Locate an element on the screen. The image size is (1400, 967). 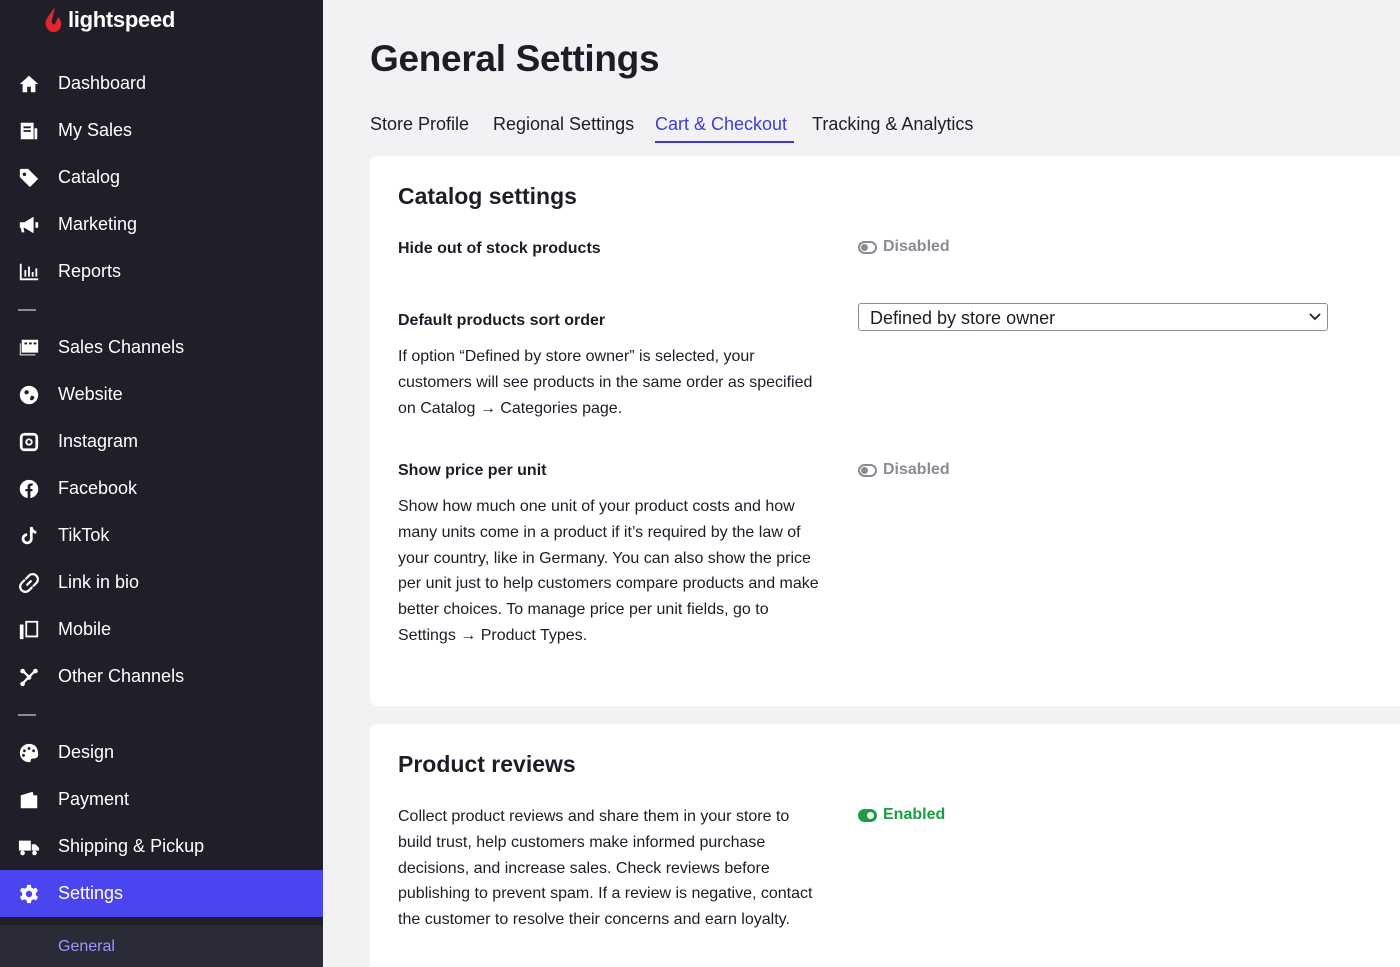
sidebar-item-label: Facebook is located at coordinates (98, 488).